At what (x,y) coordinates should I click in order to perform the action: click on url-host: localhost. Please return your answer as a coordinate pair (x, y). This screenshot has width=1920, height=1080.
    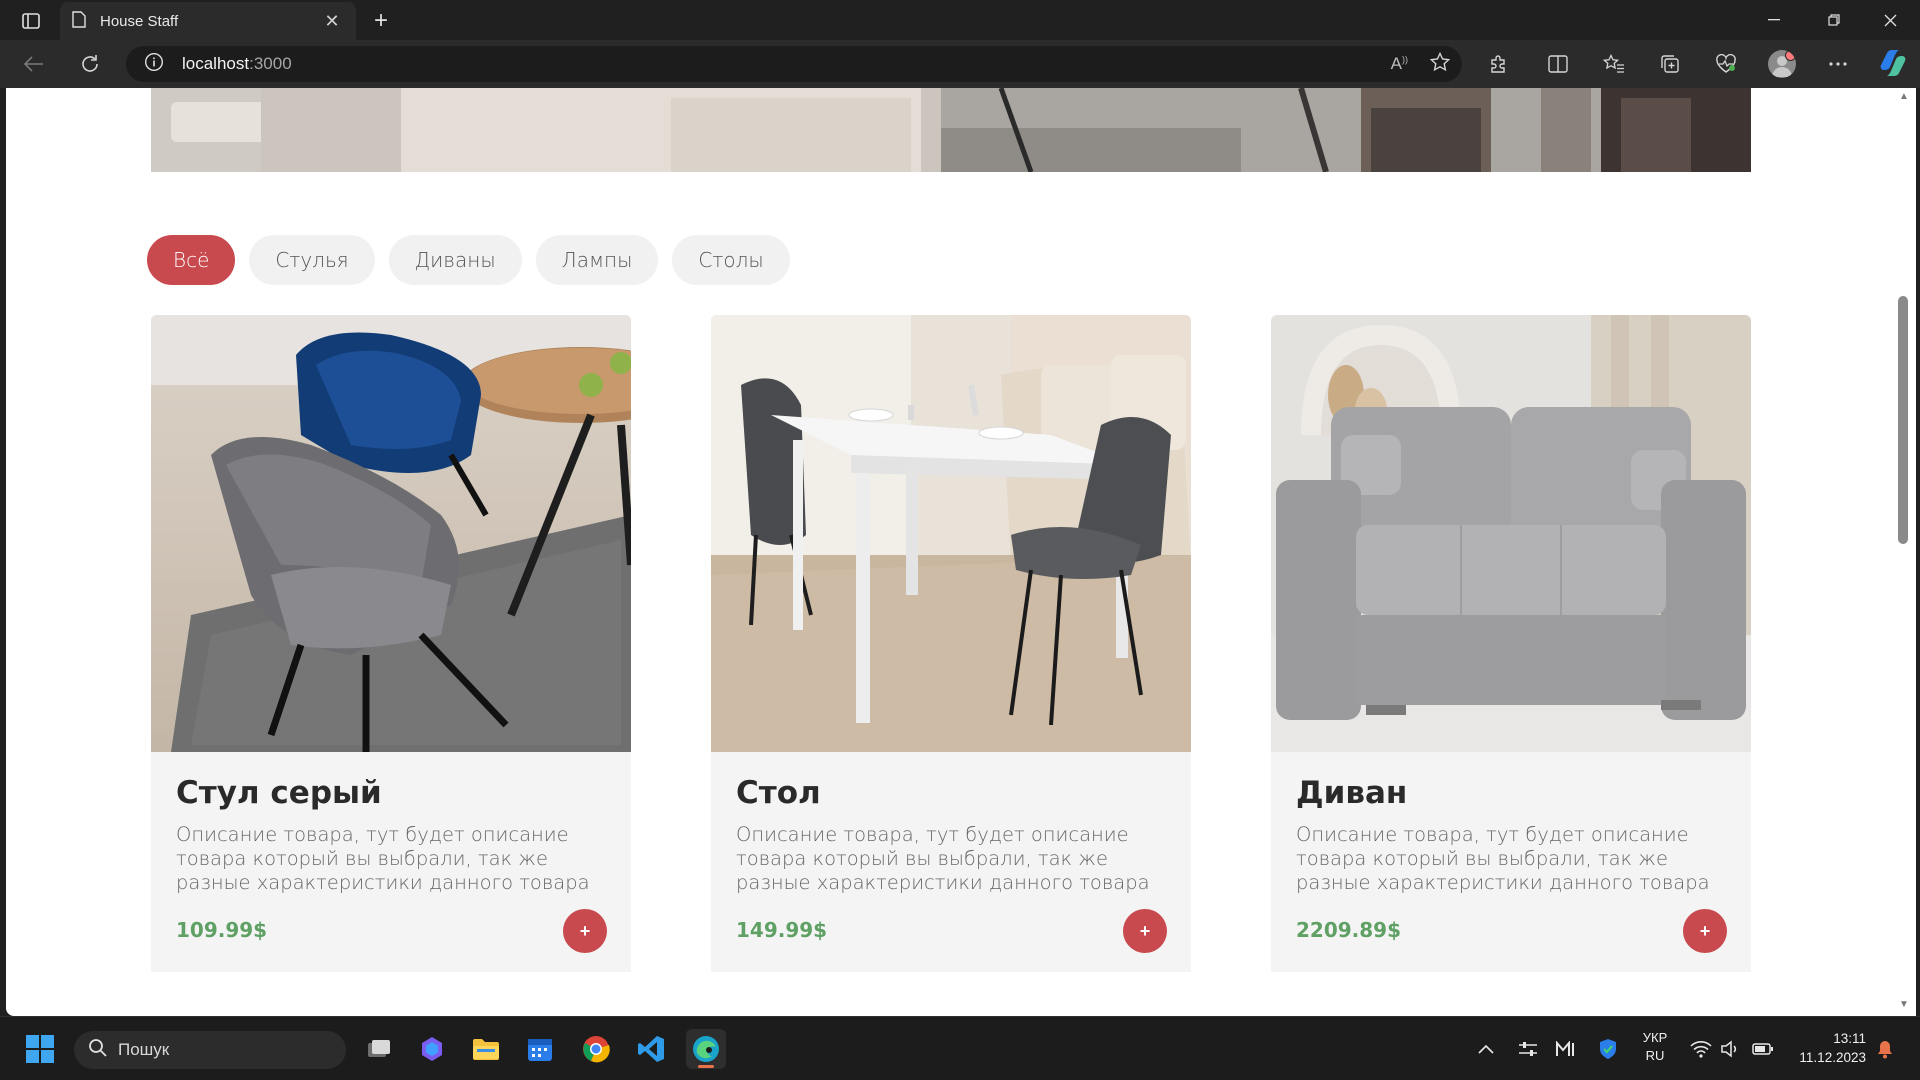
    Looking at the image, I should click on (216, 63).